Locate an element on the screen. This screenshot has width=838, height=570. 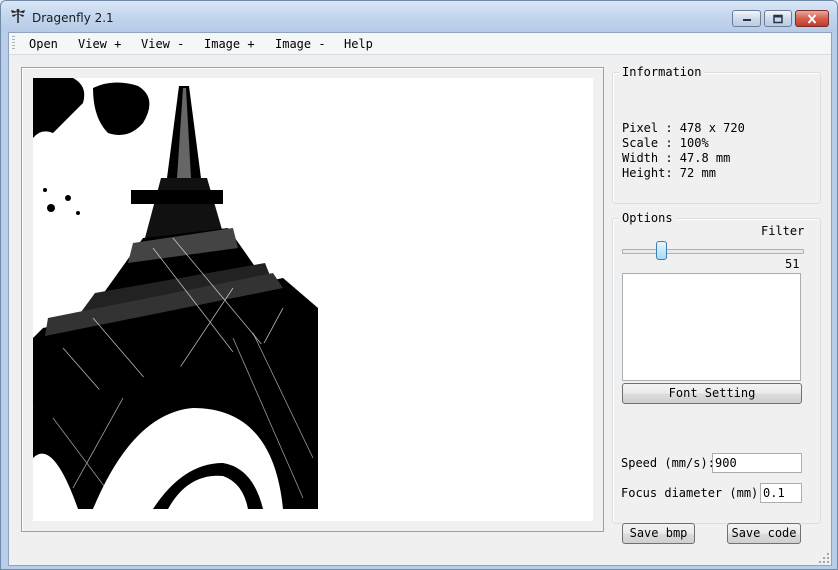
info-width: Width : 47.8 mm is located at coordinates (676, 158).